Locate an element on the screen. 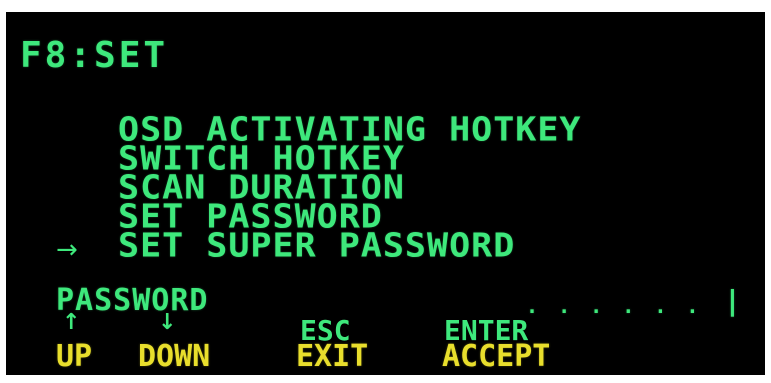 The height and width of the screenshot is (383, 771). menu-item-label: SET SUPER PASSWORD is located at coordinates (317, 246).